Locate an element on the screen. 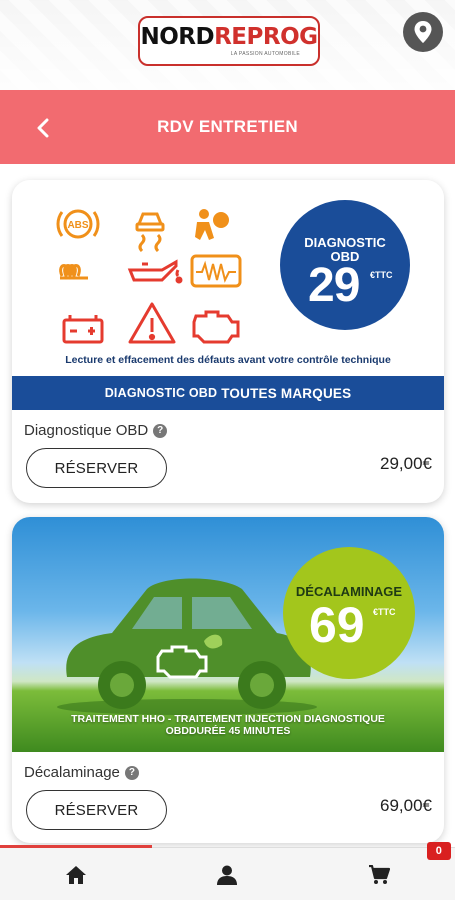 The width and height of the screenshot is (455, 900). banner-strip: DIAGNOSTIC OBD TOUTES MARQUES is located at coordinates (228, 393).